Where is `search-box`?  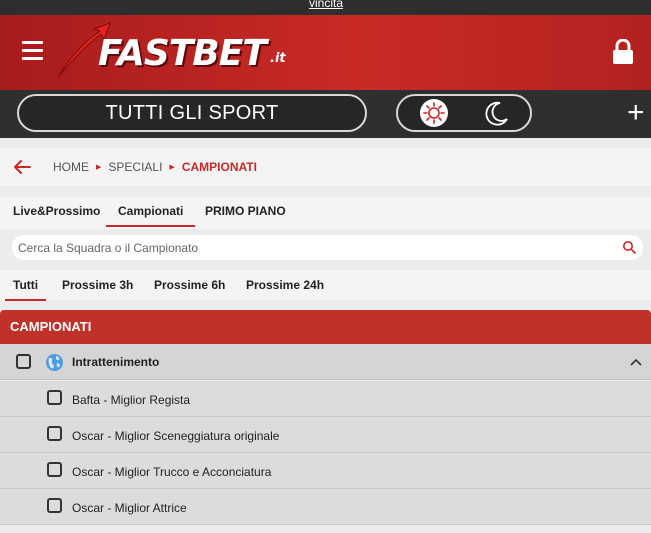
search-box is located at coordinates (327, 247).